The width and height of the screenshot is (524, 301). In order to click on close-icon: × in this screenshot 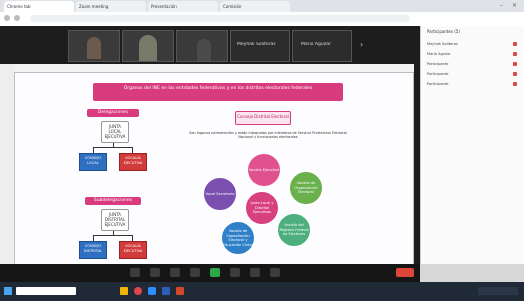, I will do `click(516, 6)`.